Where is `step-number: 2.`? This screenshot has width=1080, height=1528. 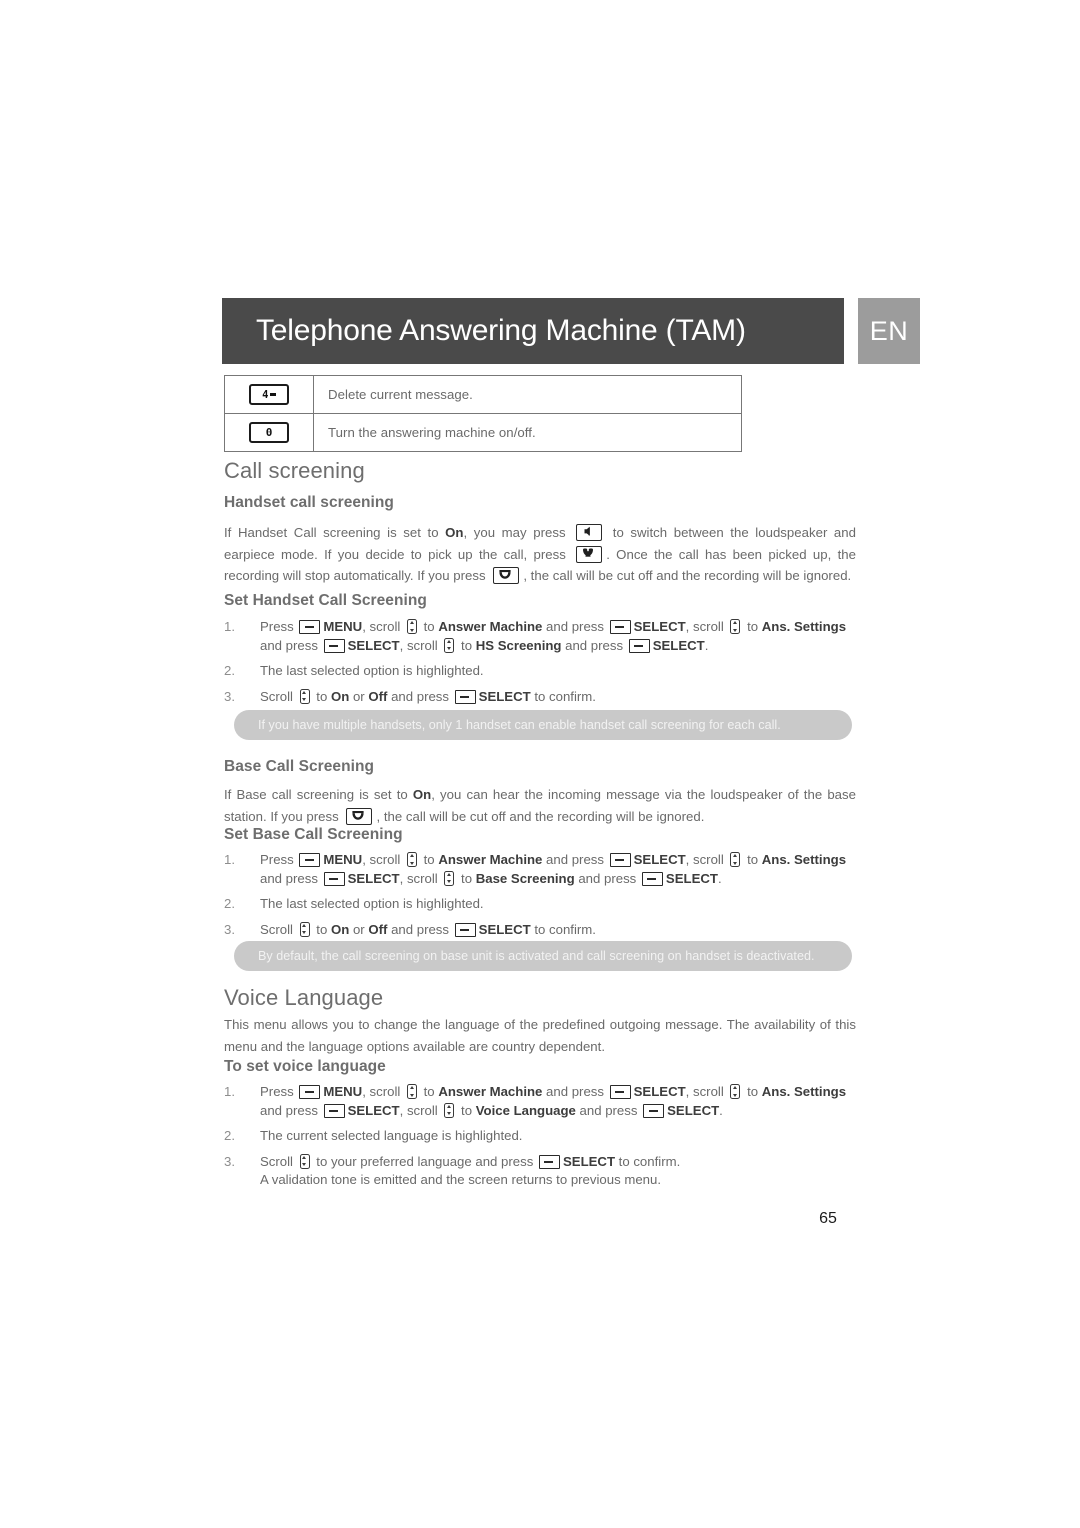 step-number: 2. is located at coordinates (229, 903).